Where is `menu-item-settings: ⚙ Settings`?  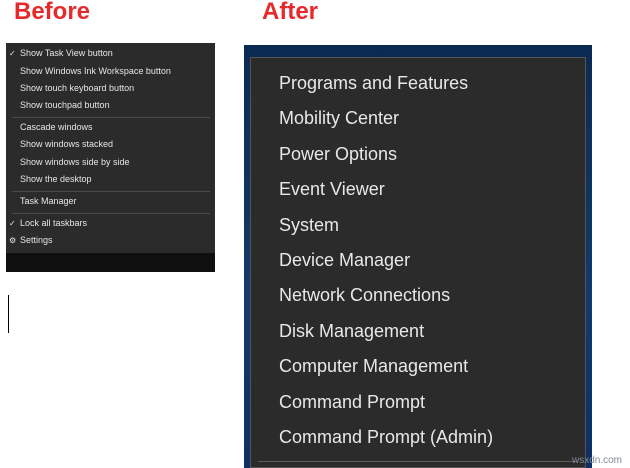
menu-item-settings: ⚙ Settings is located at coordinates (110, 240).